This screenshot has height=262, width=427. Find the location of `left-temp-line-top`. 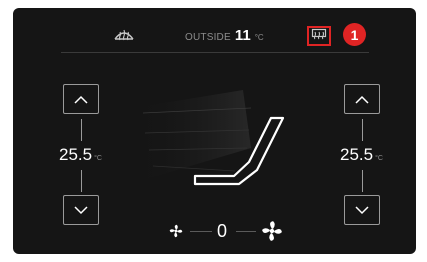

left-temp-line-top is located at coordinates (81, 130).